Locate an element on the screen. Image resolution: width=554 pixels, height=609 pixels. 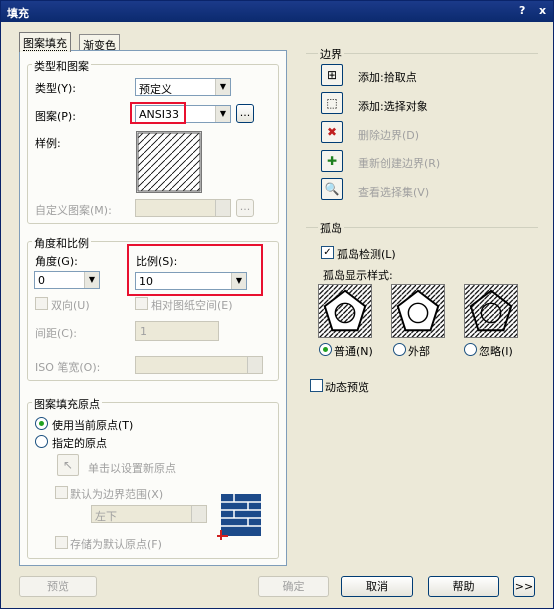
island-outer-radio is located at coordinates (399, 349).